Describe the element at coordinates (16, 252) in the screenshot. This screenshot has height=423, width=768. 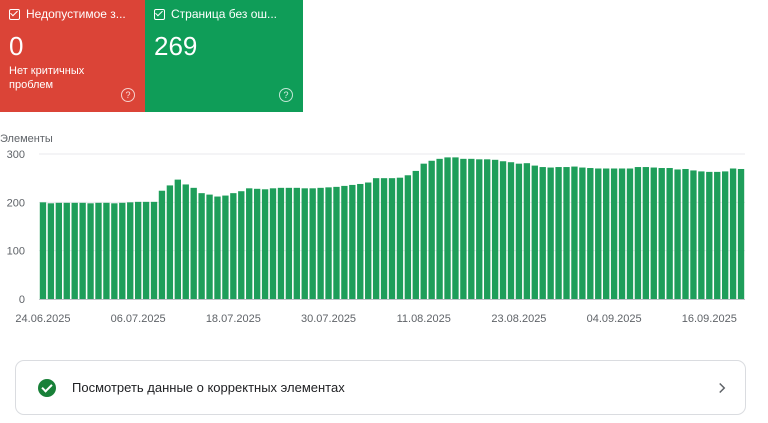
I see `y-tick-label: 100` at that location.